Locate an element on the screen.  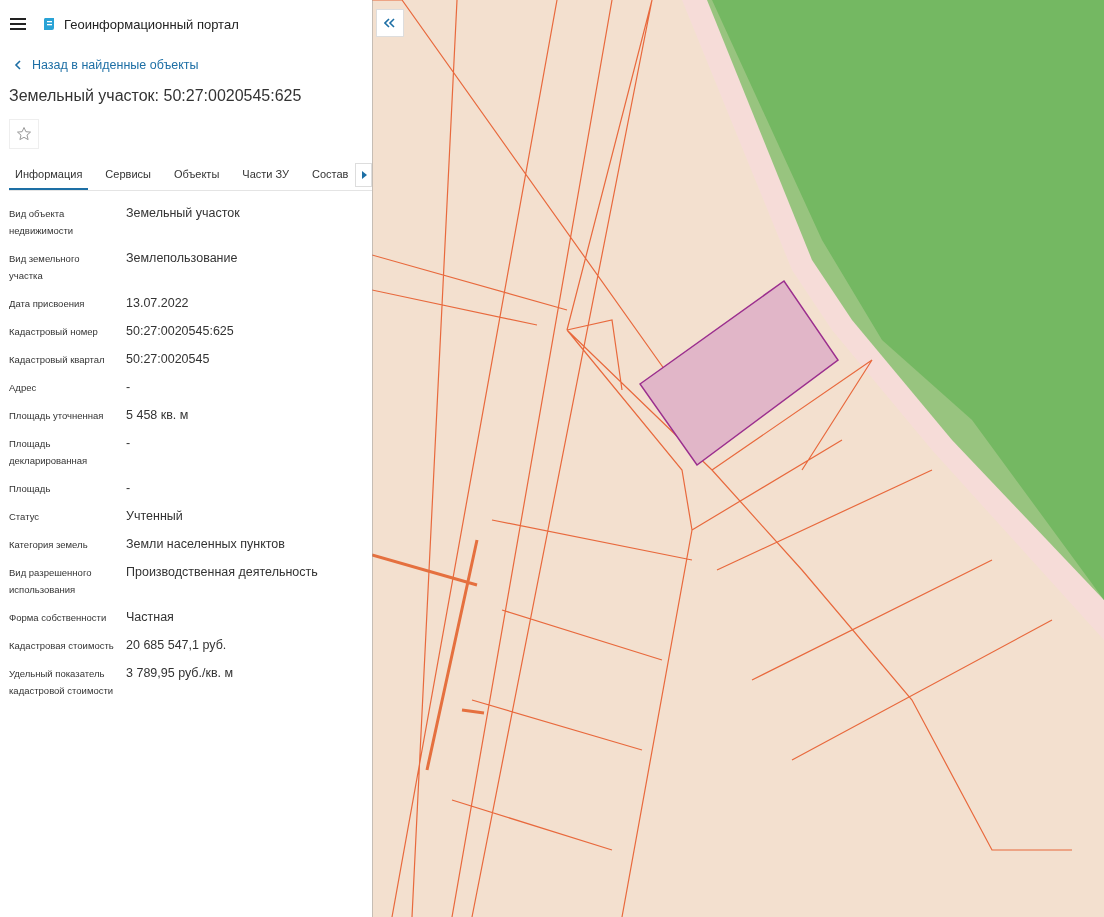
tabs-scroll-button is located at coordinates (363, 174).